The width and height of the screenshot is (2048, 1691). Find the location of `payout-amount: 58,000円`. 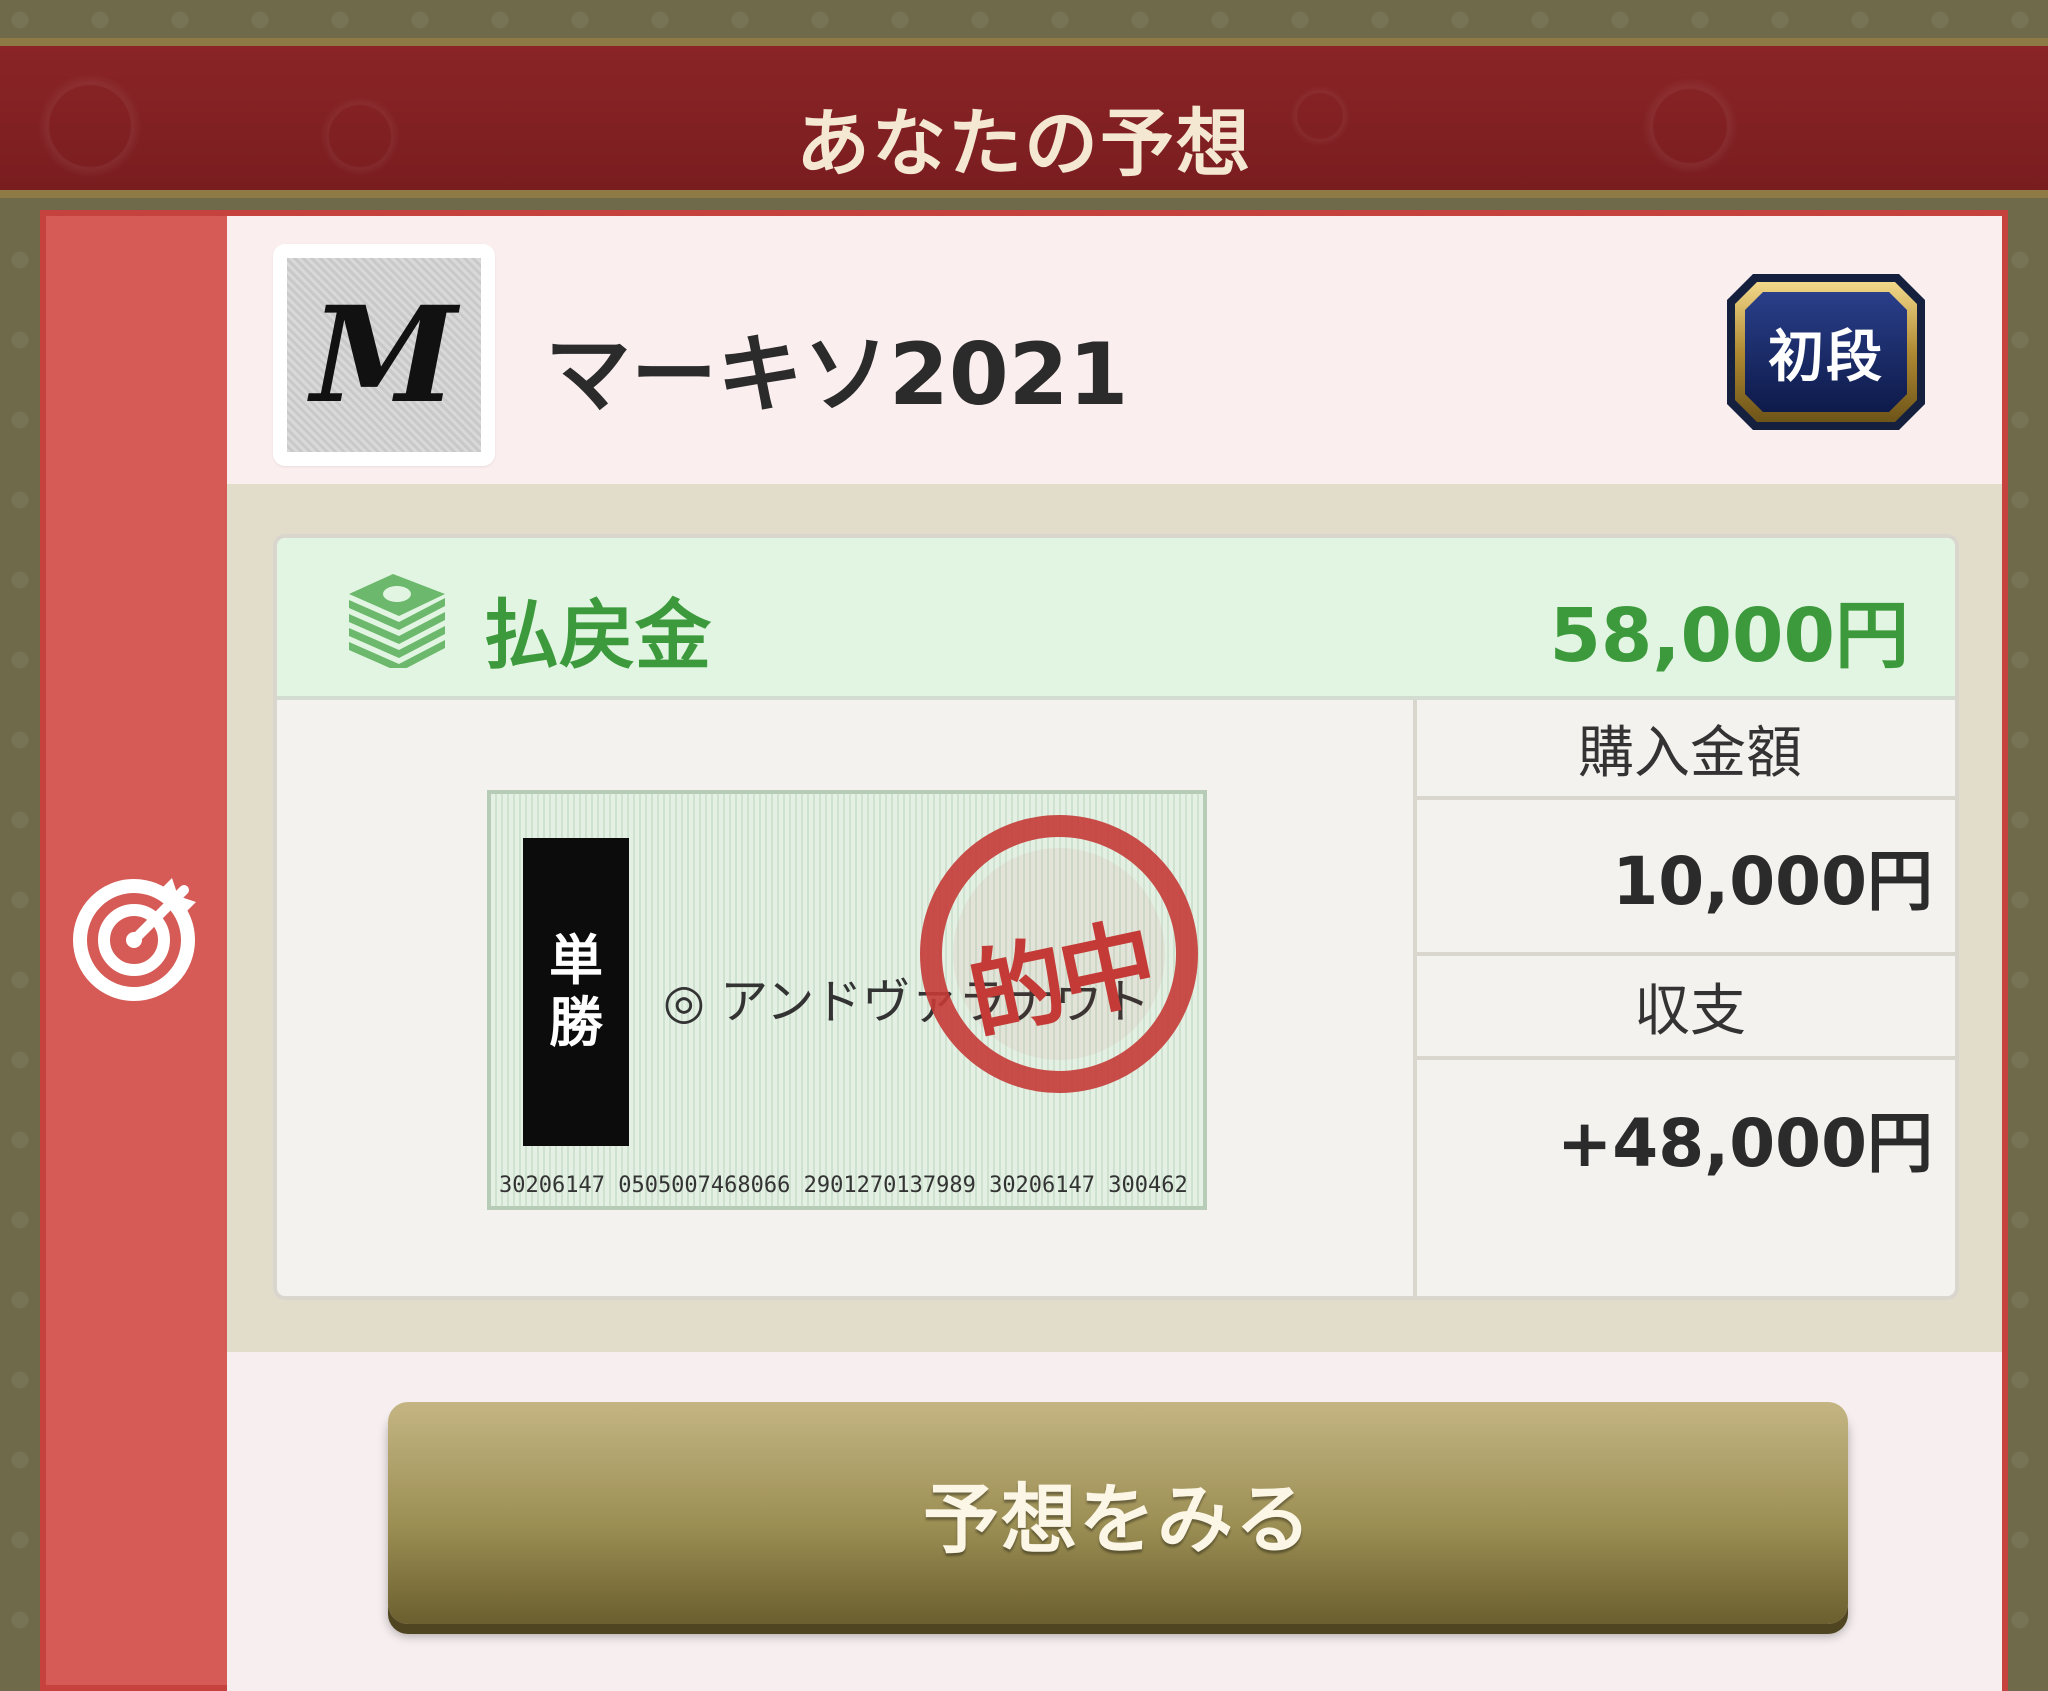

payout-amount: 58,000円 is located at coordinates (1729, 636).